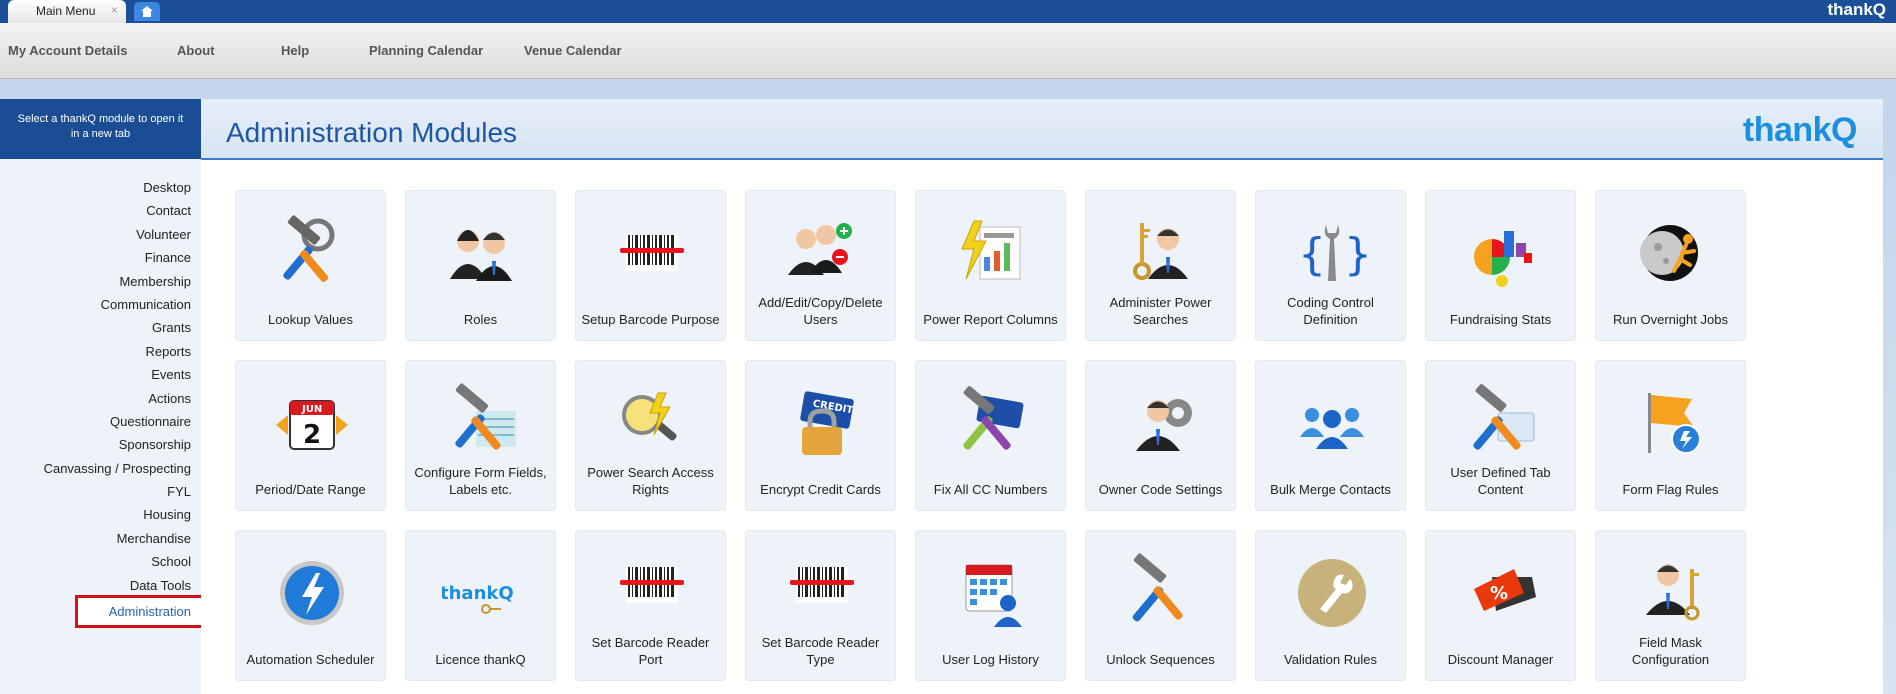 The height and width of the screenshot is (694, 1896). What do you see at coordinates (196, 50) in the screenshot?
I see `menu-about: About` at bounding box center [196, 50].